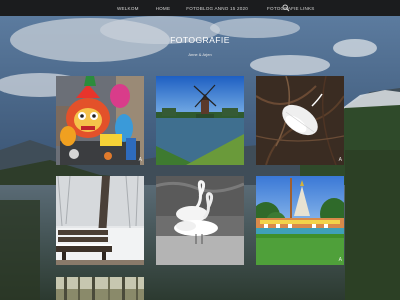 This screenshot has height=300, width=400. Describe the element at coordinates (217, 8) in the screenshot. I see `nav-item-fotoblog: Fotoblog Anno 15 2020` at that location.